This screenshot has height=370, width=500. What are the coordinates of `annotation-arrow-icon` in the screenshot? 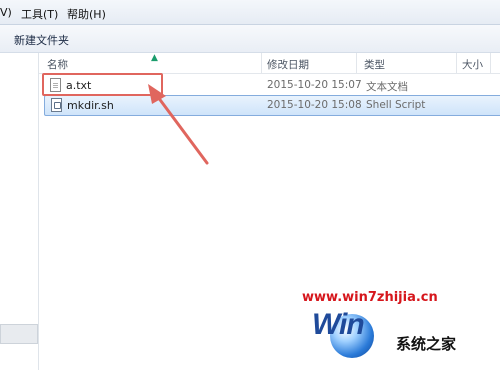 It's located at (178, 124).